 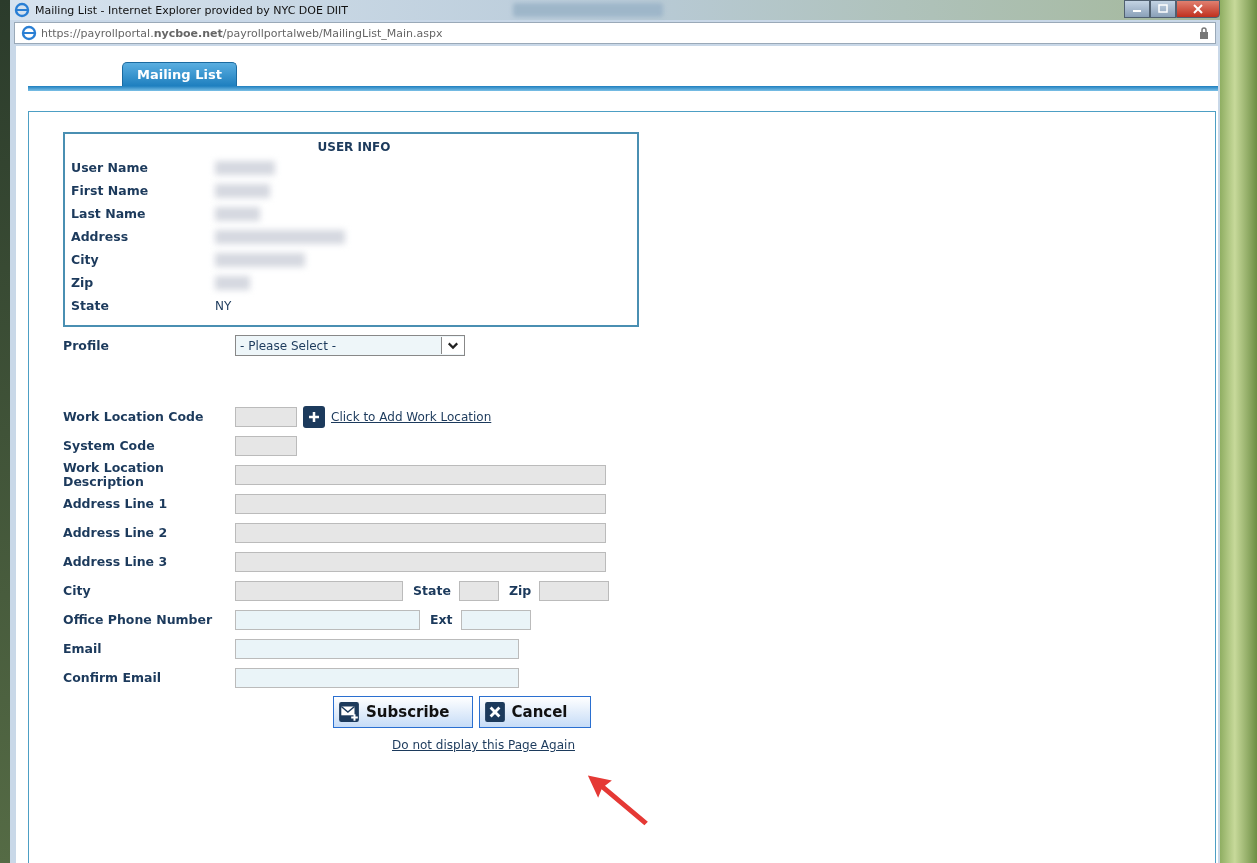 I want to click on do-not-display-link: Do not display this Page Again, so click(x=483, y=745).